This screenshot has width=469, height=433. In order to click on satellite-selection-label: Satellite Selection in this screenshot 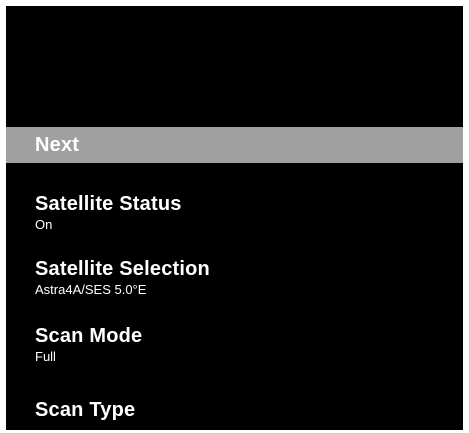, I will do `click(122, 269)`.